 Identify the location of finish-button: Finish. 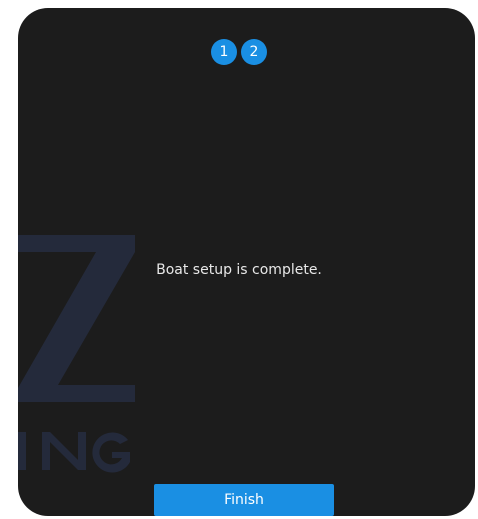
(244, 500).